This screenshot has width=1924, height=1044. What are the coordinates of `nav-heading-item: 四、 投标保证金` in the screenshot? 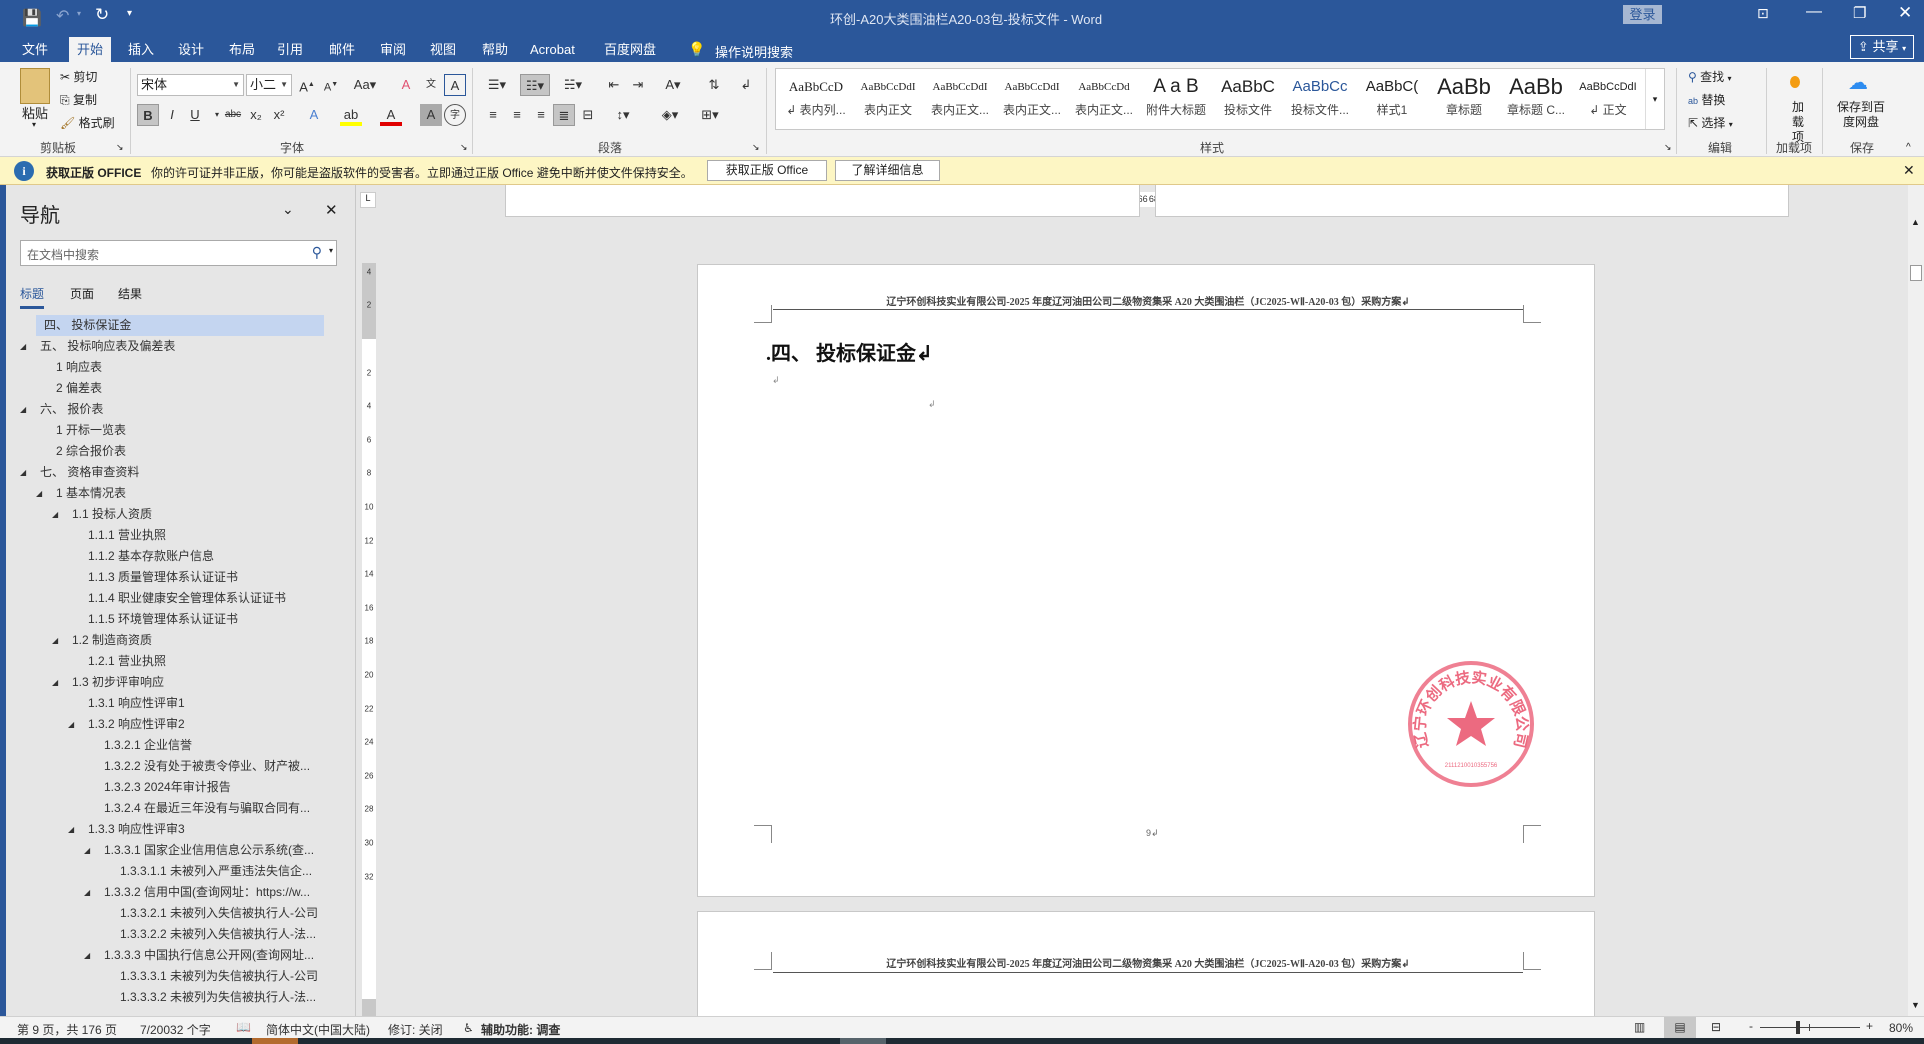 It's located at (180, 325).